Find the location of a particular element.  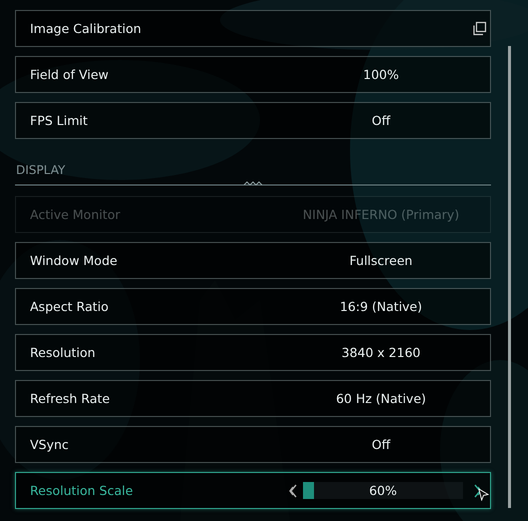

setting-row: Resolution 3840 x 2160 is located at coordinates (253, 352).